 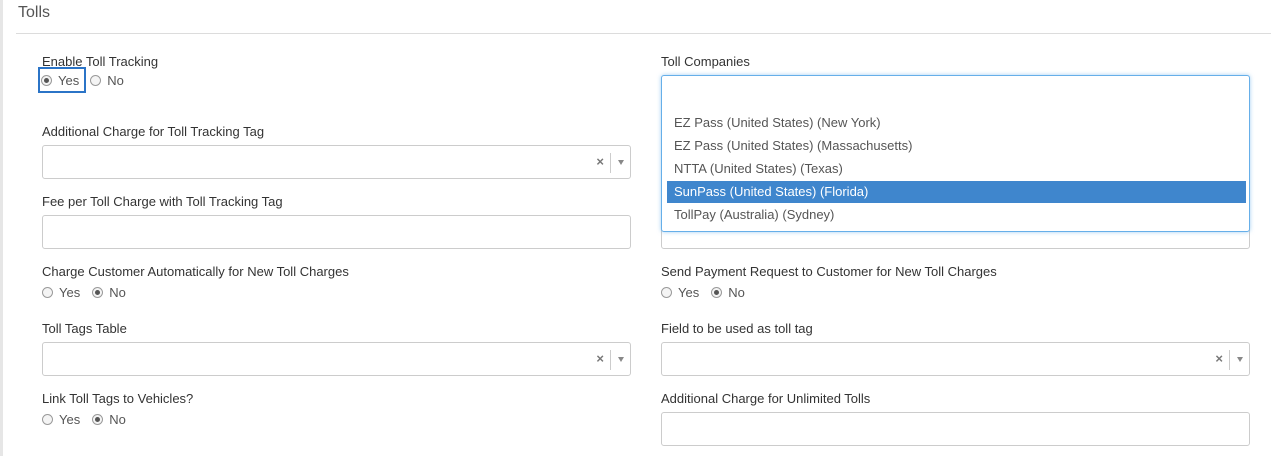 What do you see at coordinates (87, 419) in the screenshot?
I see `link-toll-tags-radios: Yes No` at bounding box center [87, 419].